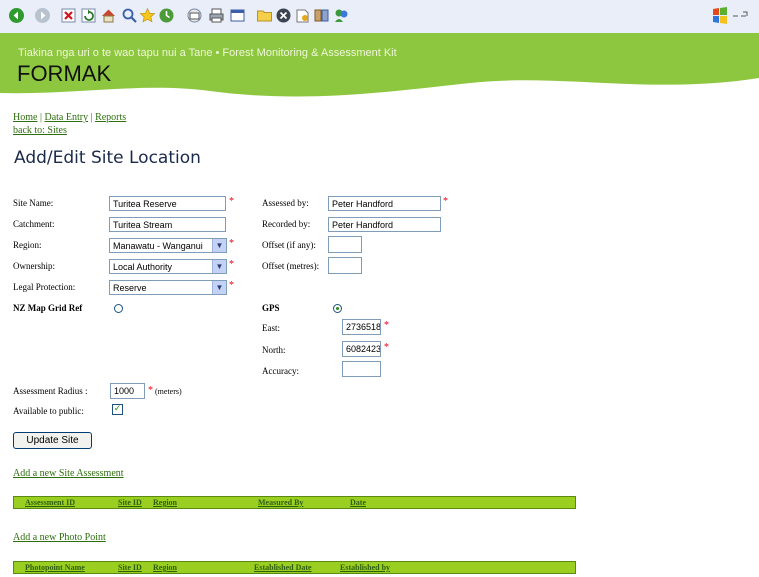 This screenshot has width=759, height=577. I want to click on legal-protection-label: Legal Protection:, so click(44, 287).